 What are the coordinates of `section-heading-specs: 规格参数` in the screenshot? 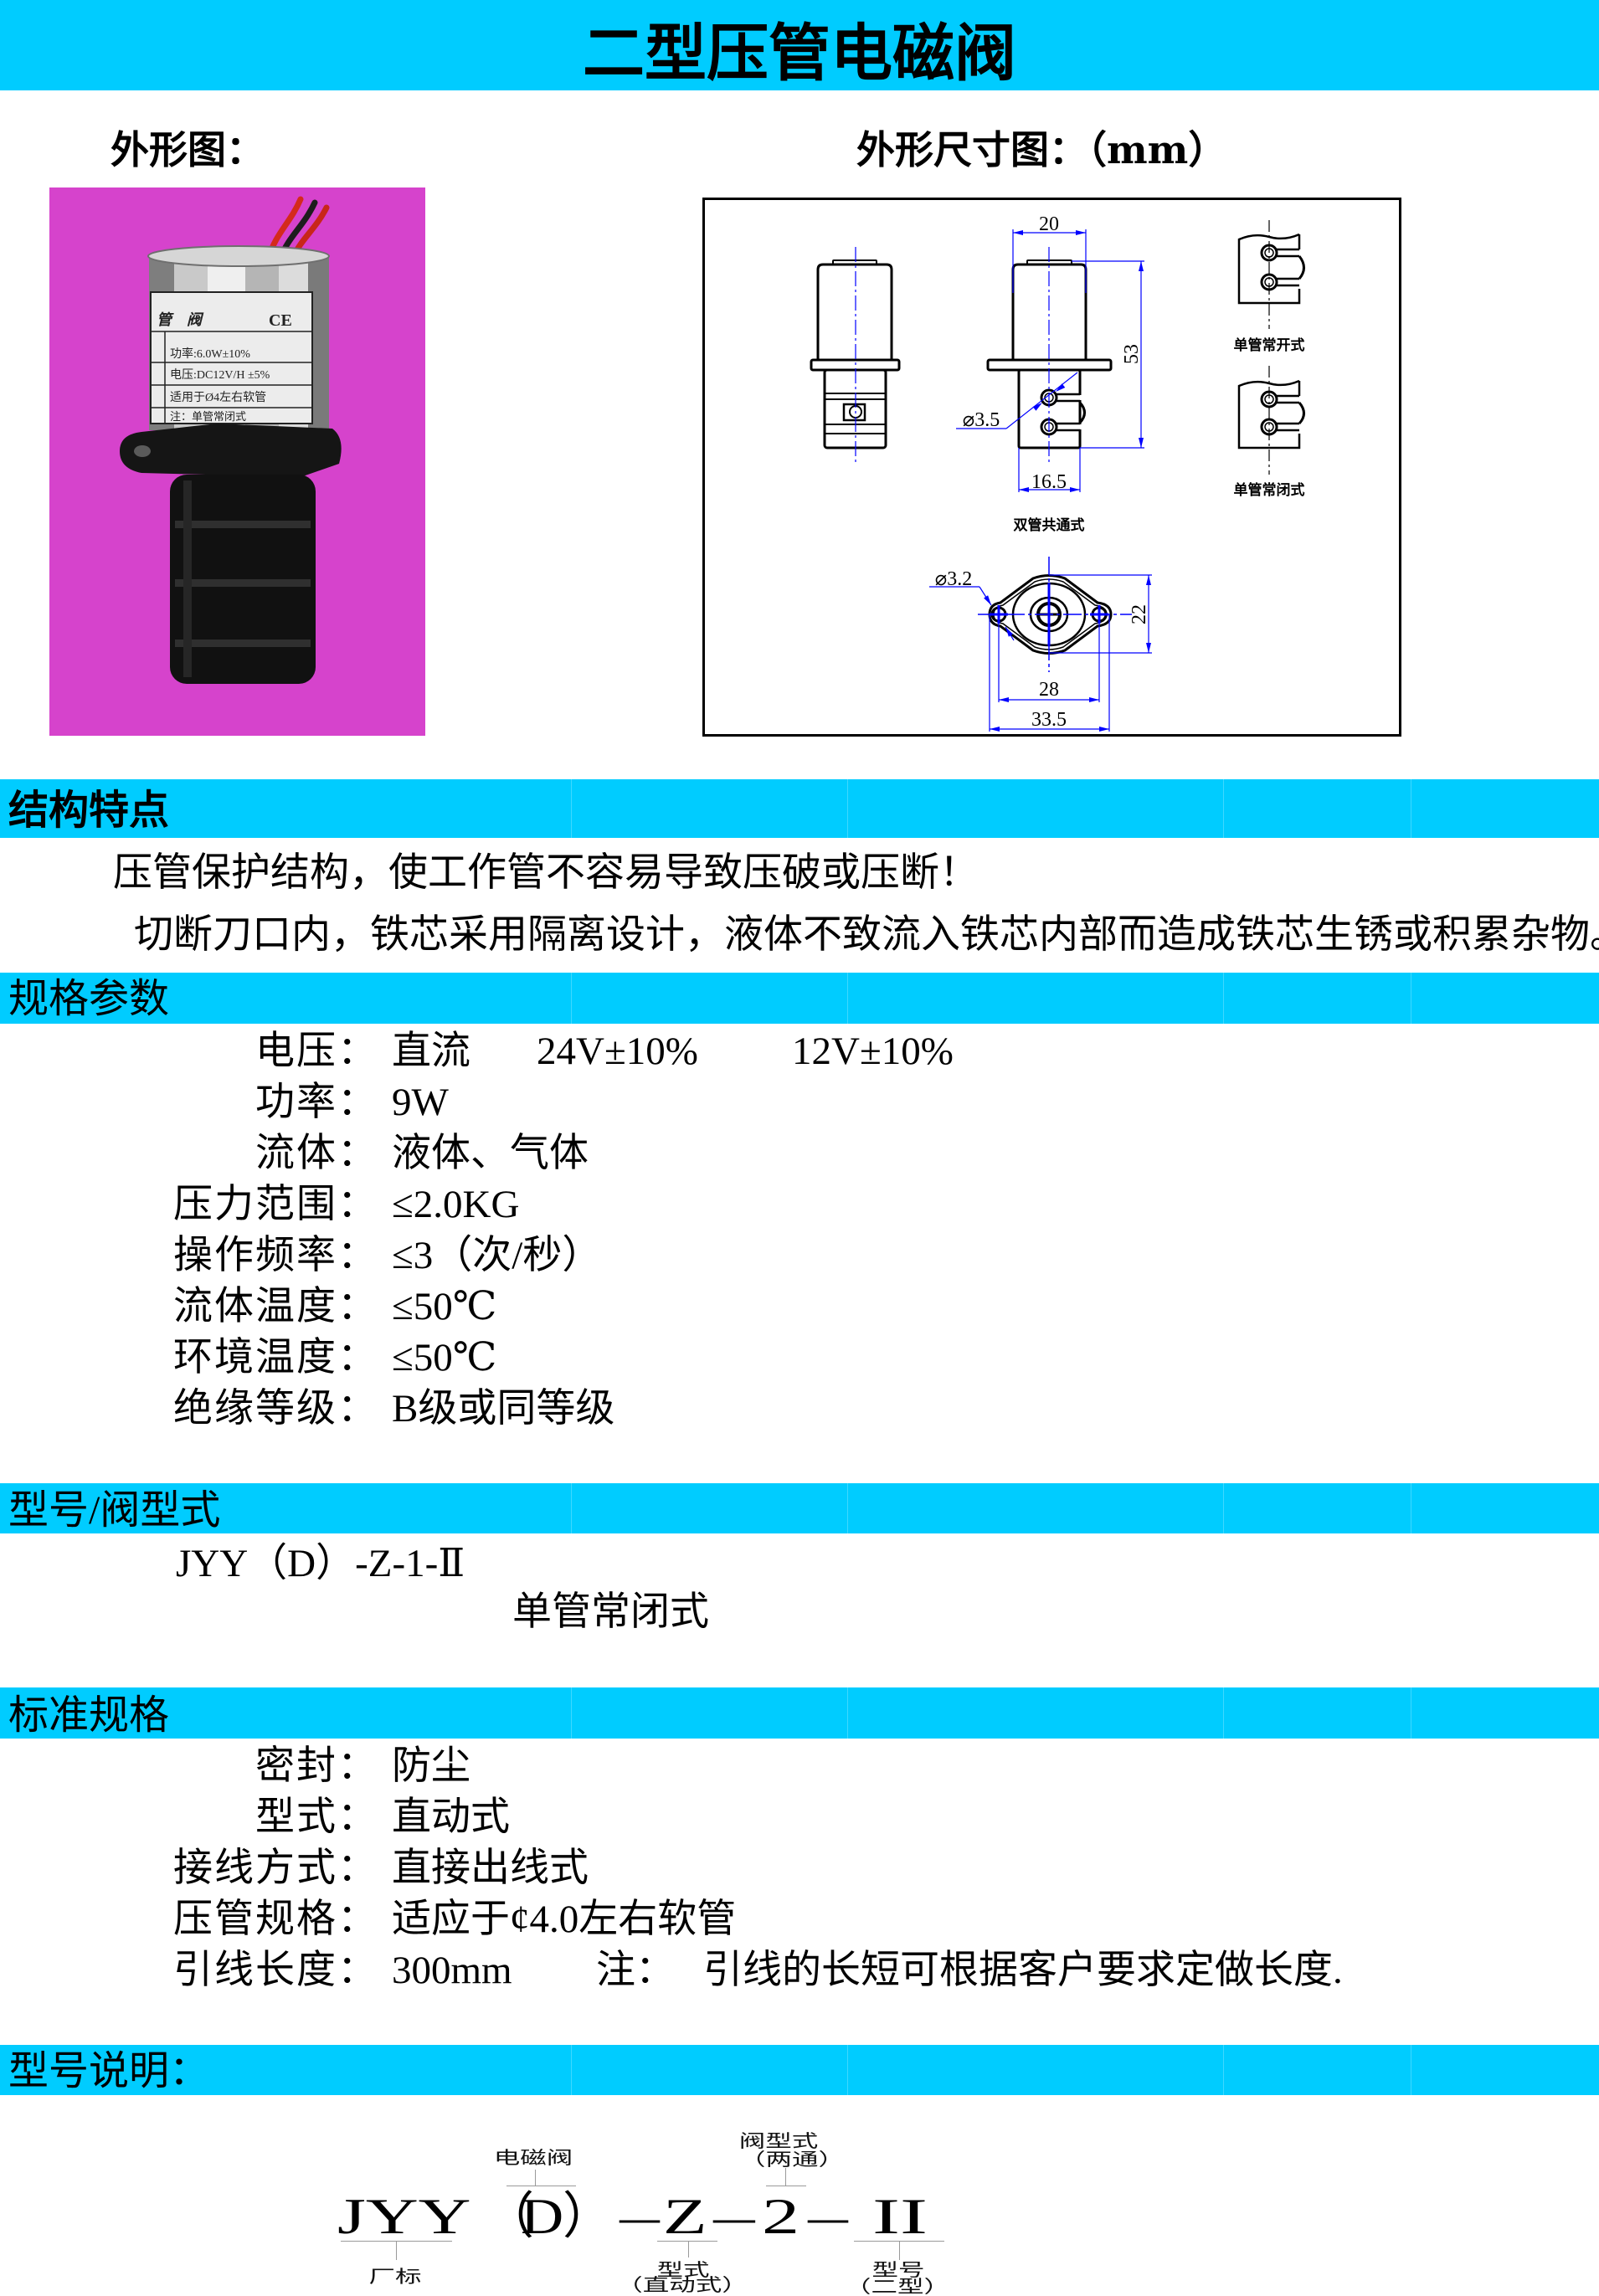 It's located at (89, 999).